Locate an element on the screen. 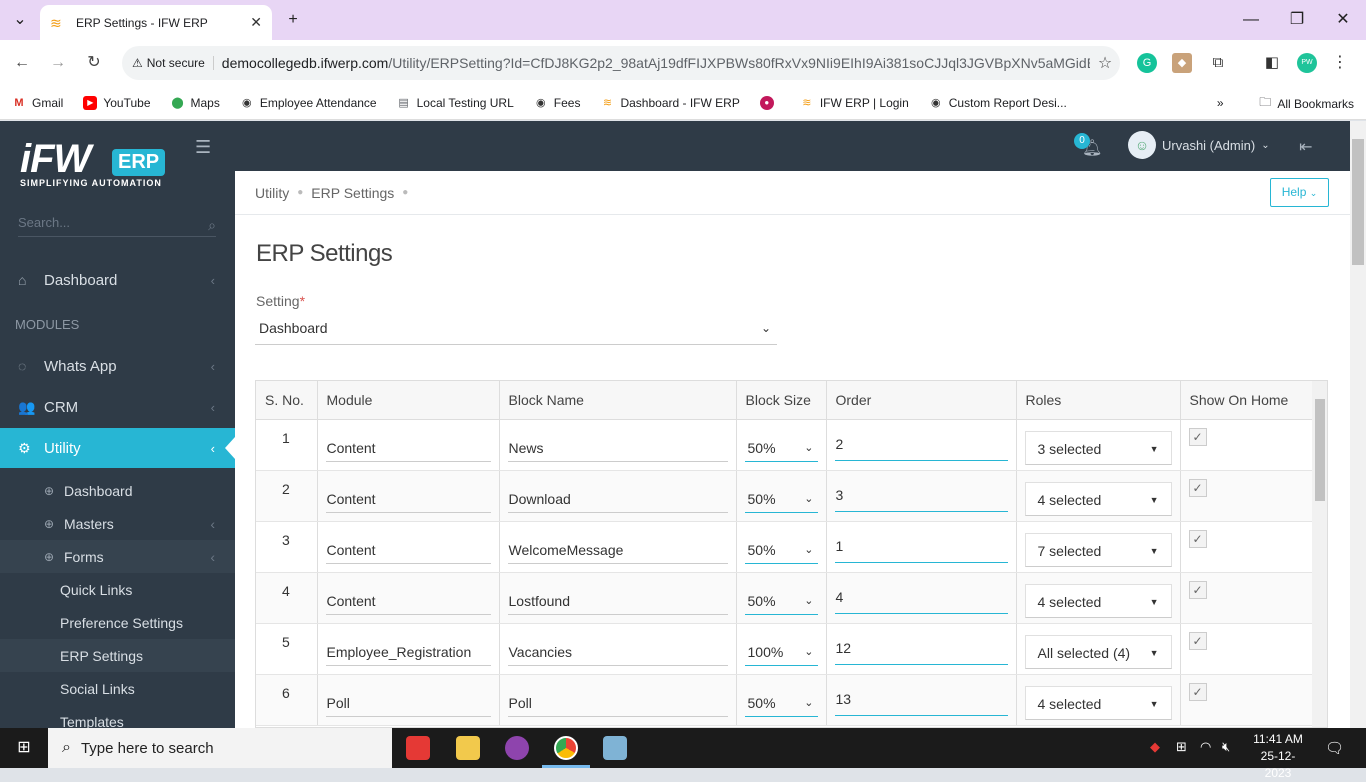 The height and width of the screenshot is (782, 1366). file-explorer-icon is located at coordinates (468, 748).